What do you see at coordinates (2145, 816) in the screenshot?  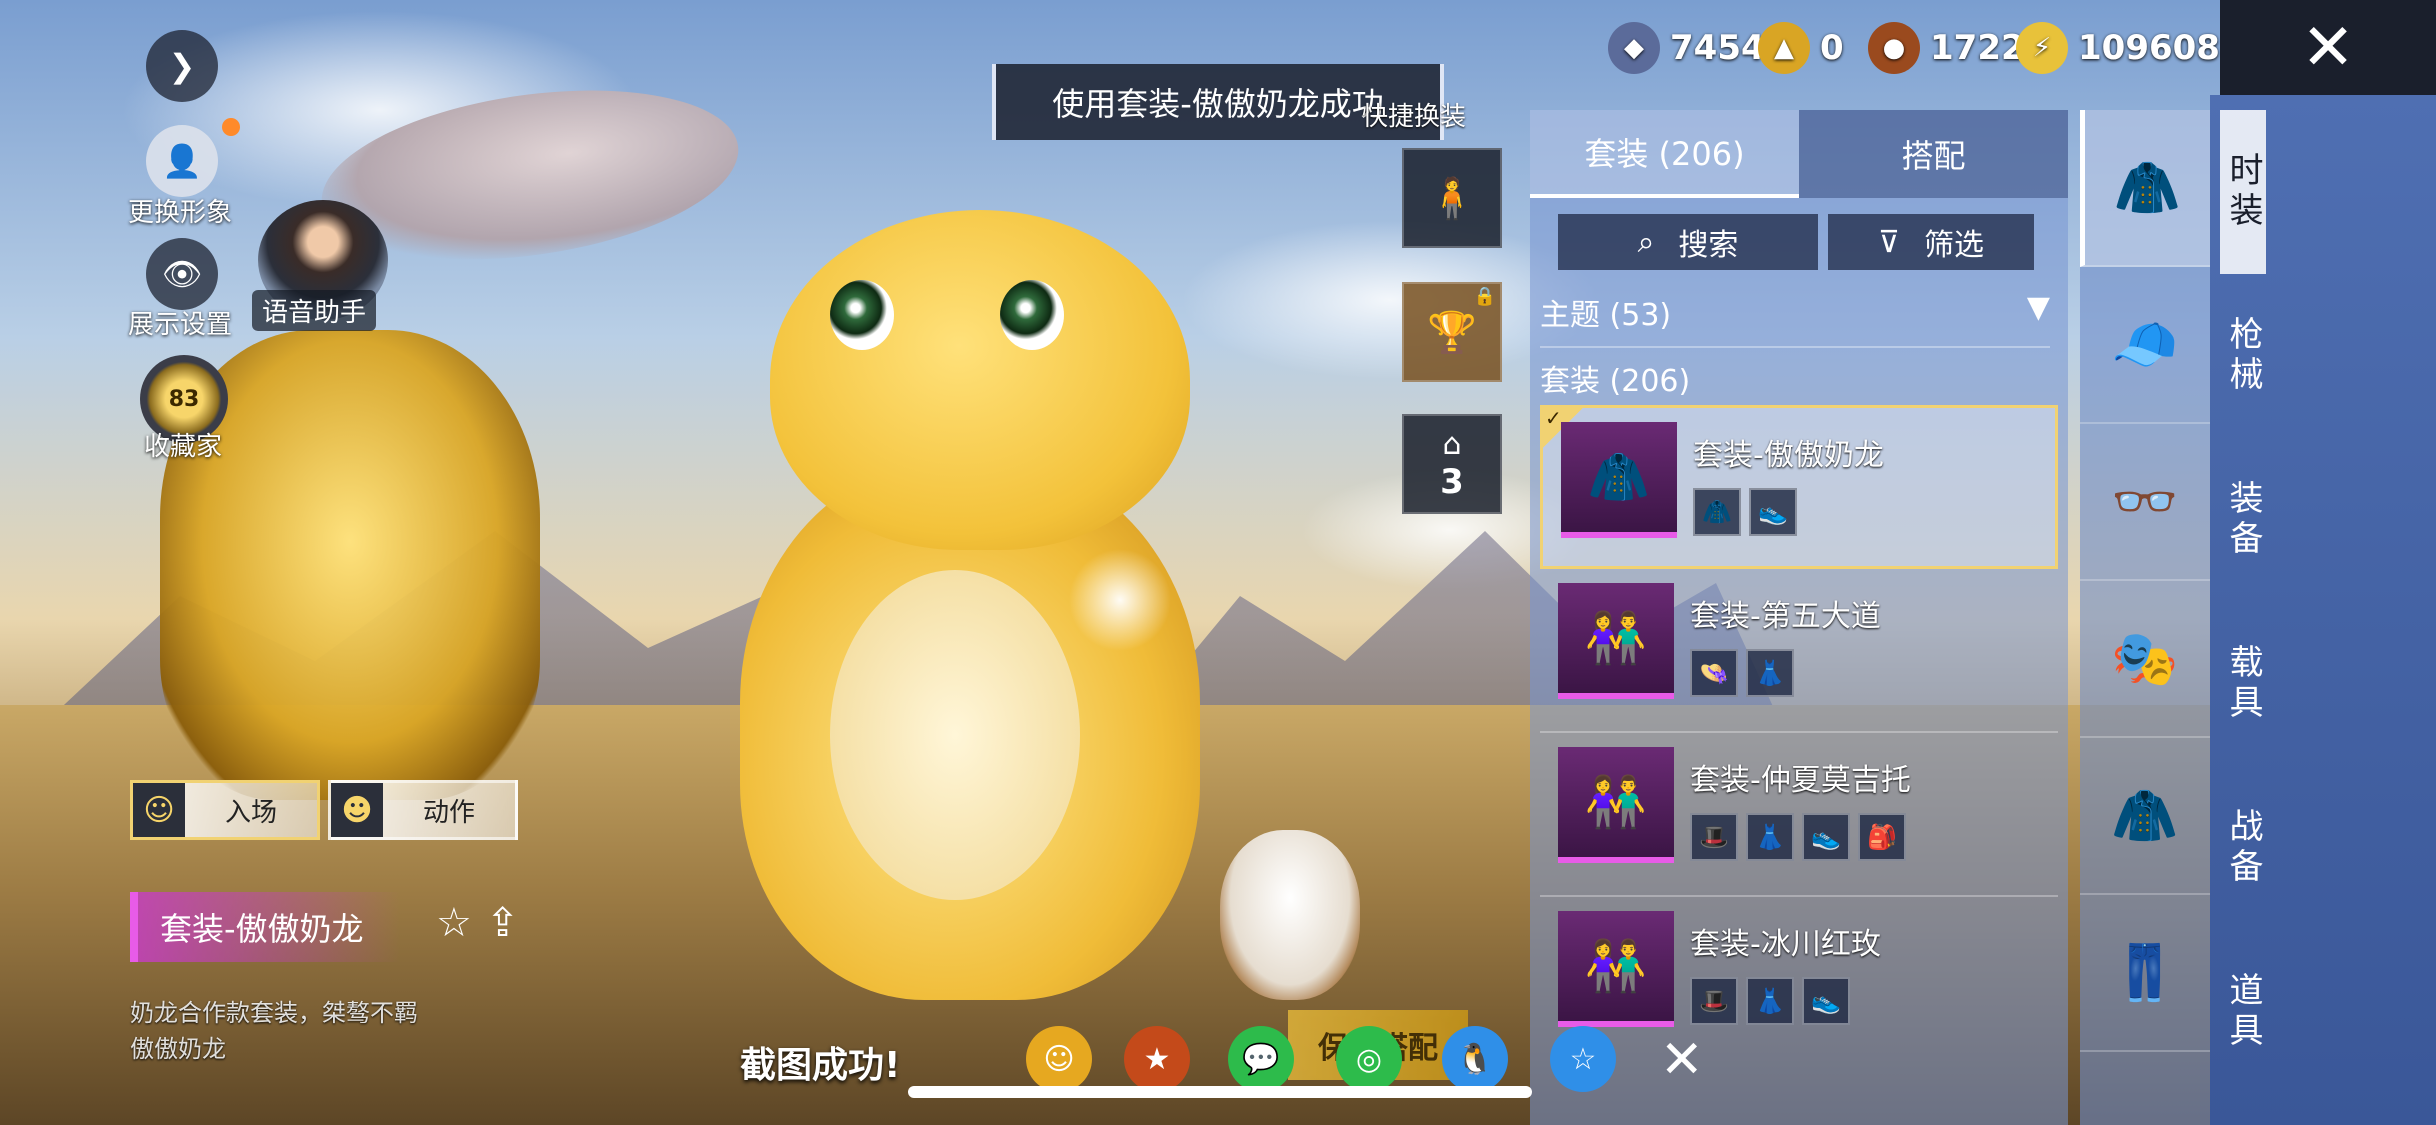 I see `category-top: 🧥` at bounding box center [2145, 816].